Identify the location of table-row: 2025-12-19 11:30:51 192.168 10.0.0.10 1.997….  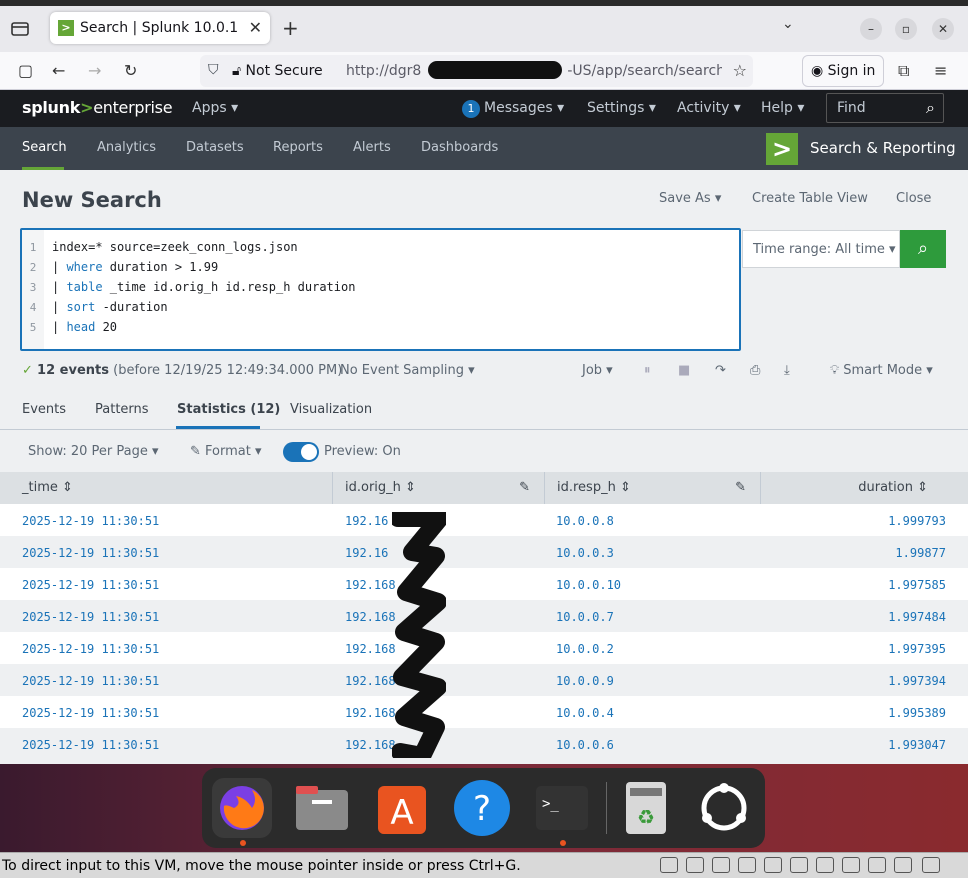
(484, 584).